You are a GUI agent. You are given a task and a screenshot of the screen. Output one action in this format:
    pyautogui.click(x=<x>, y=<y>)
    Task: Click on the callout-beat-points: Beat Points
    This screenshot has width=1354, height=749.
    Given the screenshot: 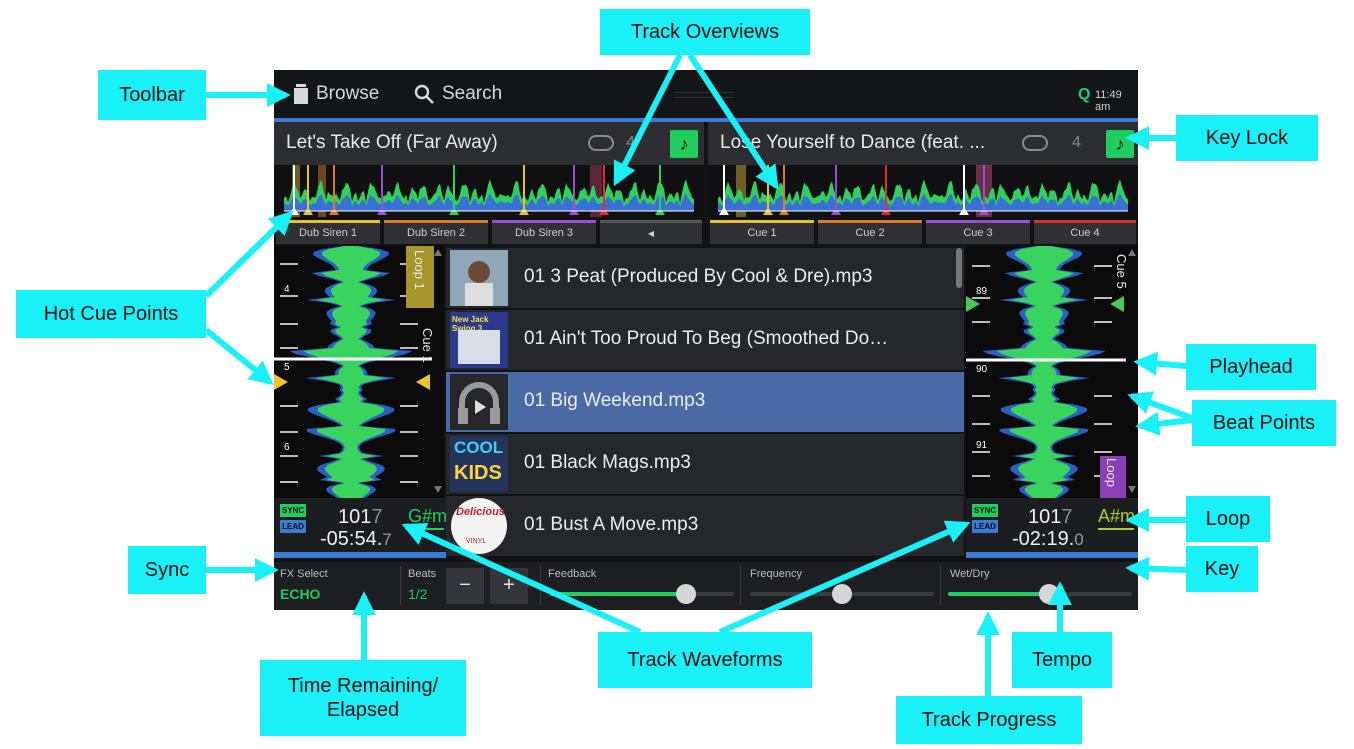 What is the action you would take?
    pyautogui.click(x=1264, y=423)
    